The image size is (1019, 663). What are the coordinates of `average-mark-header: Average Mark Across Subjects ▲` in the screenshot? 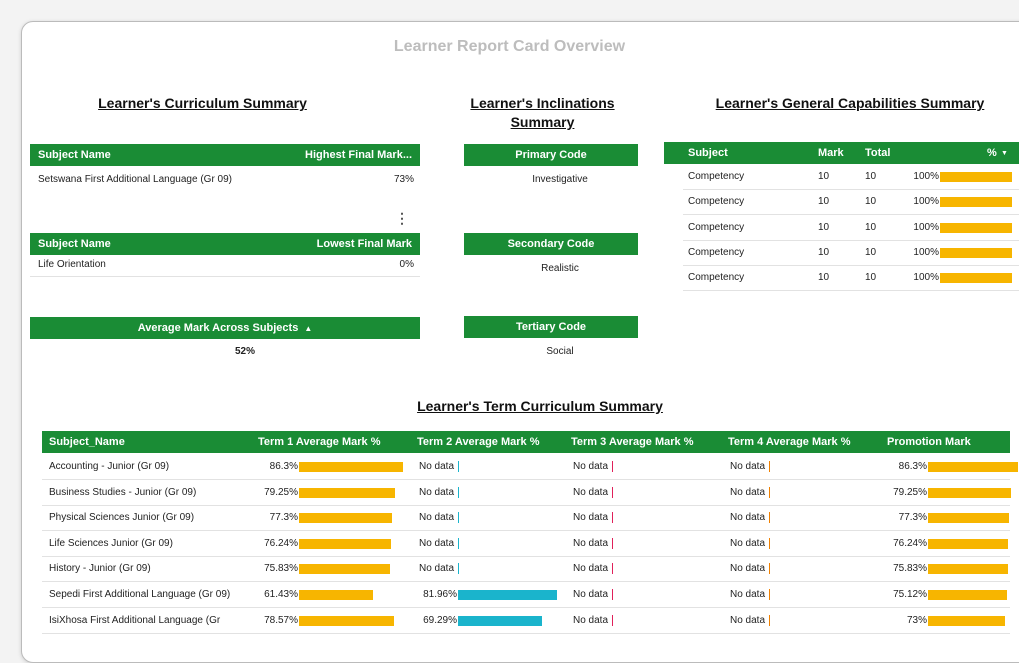 It's located at (225, 328).